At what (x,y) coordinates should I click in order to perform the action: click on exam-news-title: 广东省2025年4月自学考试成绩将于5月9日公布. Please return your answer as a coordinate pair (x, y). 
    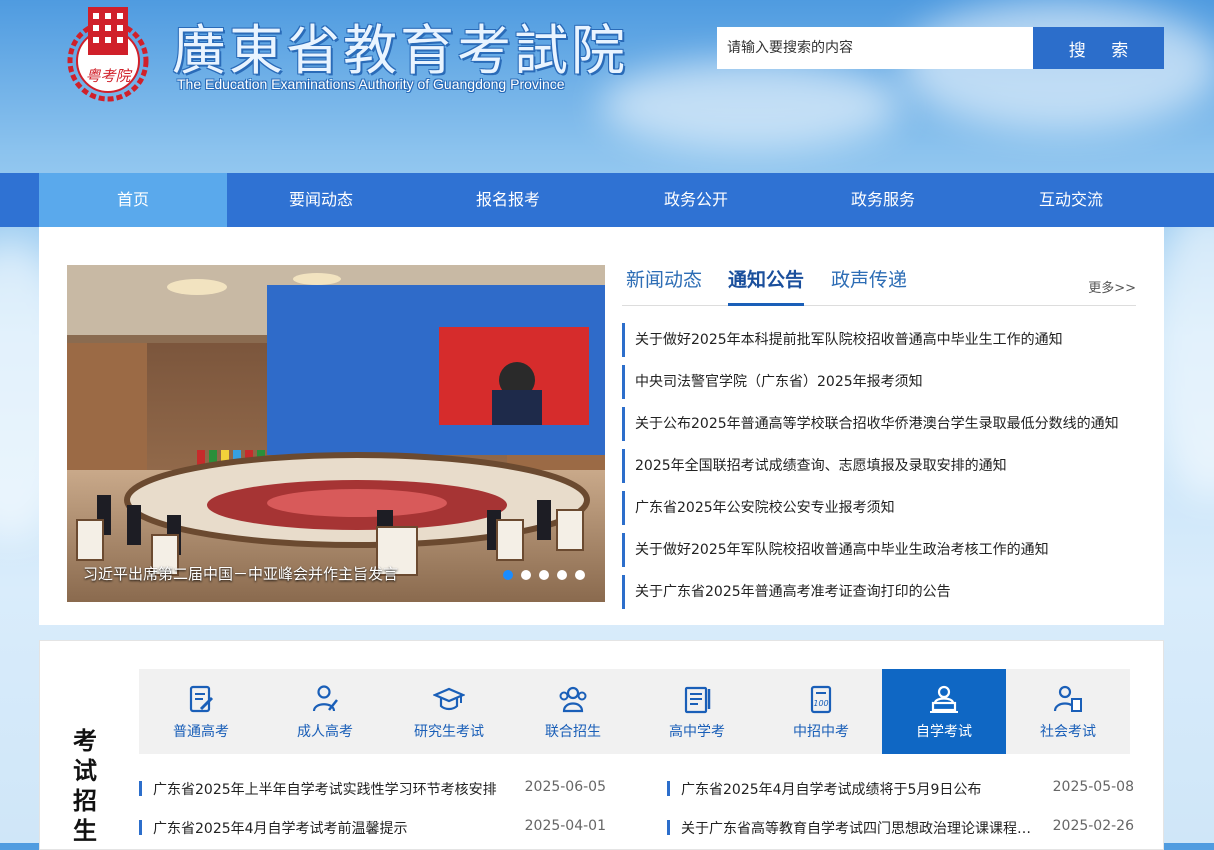
    Looking at the image, I should click on (831, 790).